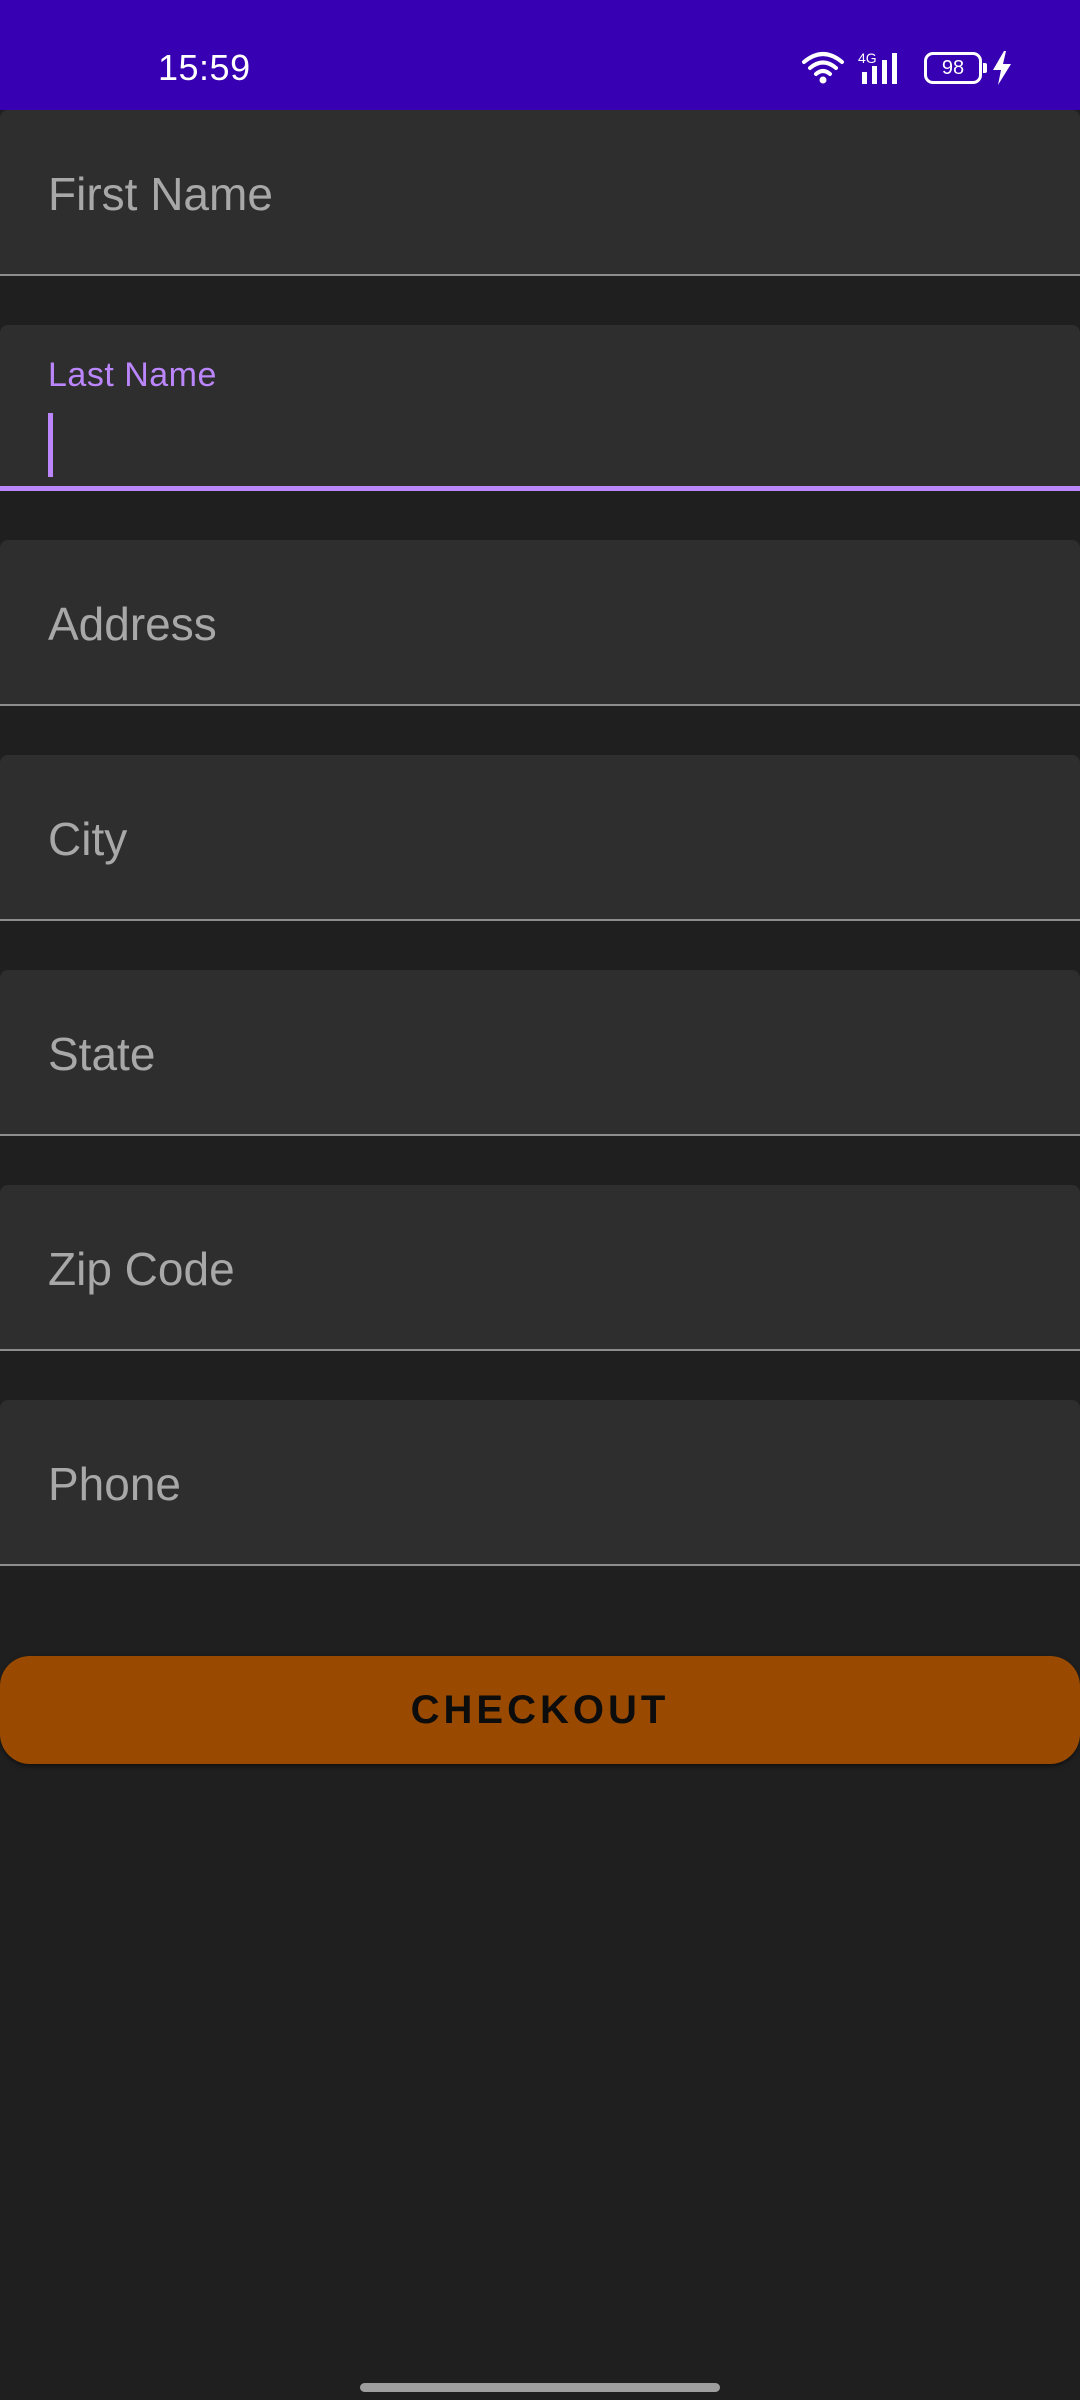  I want to click on charging-icon, so click(1002, 68).